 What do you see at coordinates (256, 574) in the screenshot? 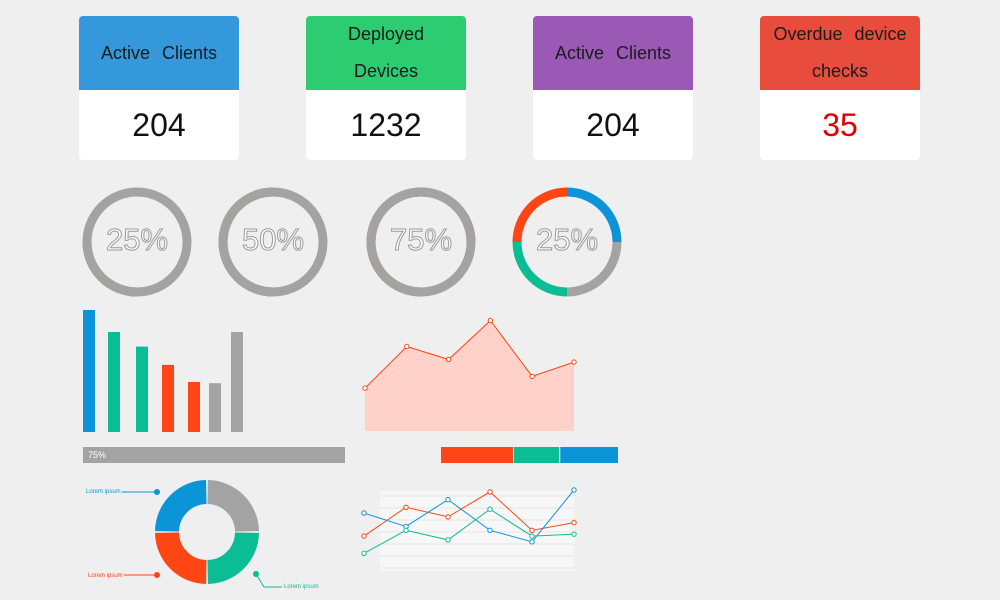
I see `legend-dot-green` at bounding box center [256, 574].